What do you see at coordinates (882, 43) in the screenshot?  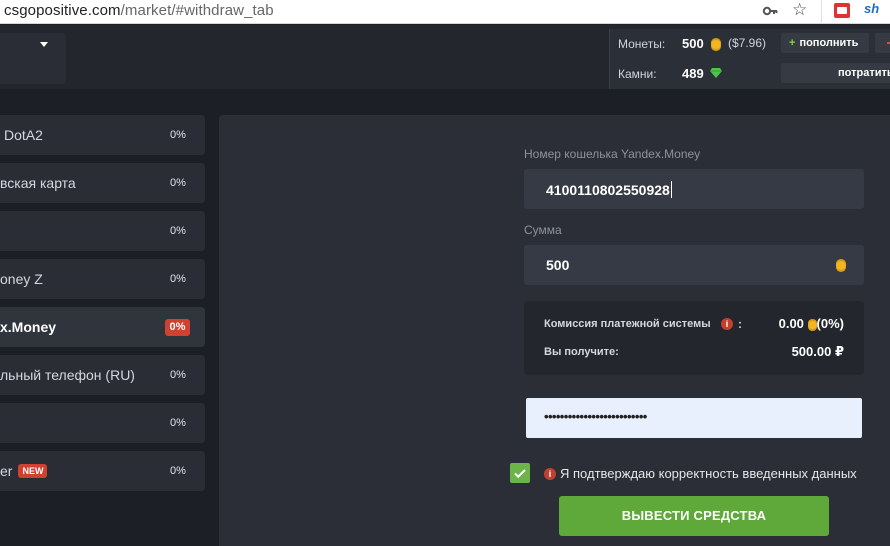 I see `withdraw-minus-button` at bounding box center [882, 43].